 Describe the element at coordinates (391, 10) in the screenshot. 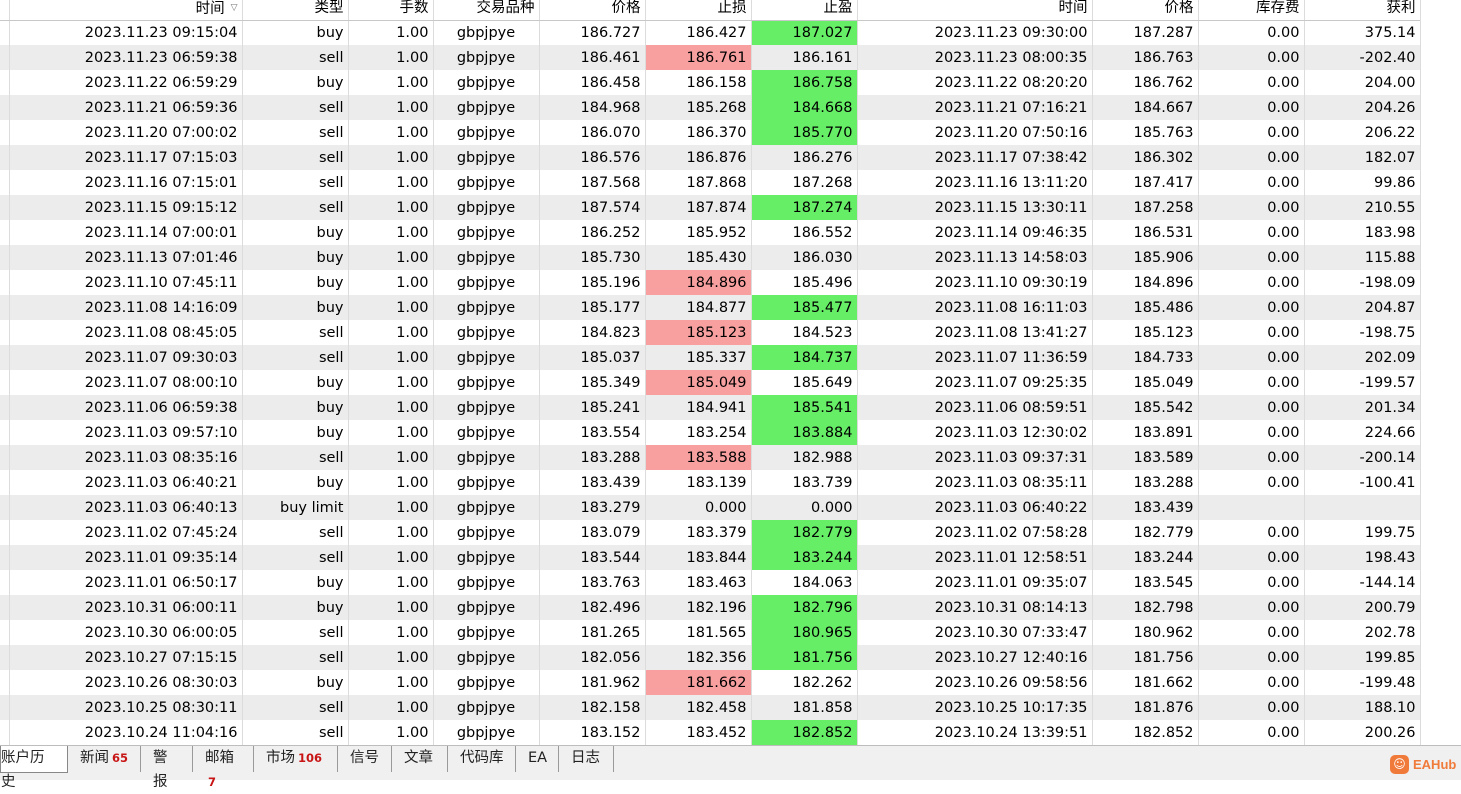

I see `col-lots-header: 手数` at that location.